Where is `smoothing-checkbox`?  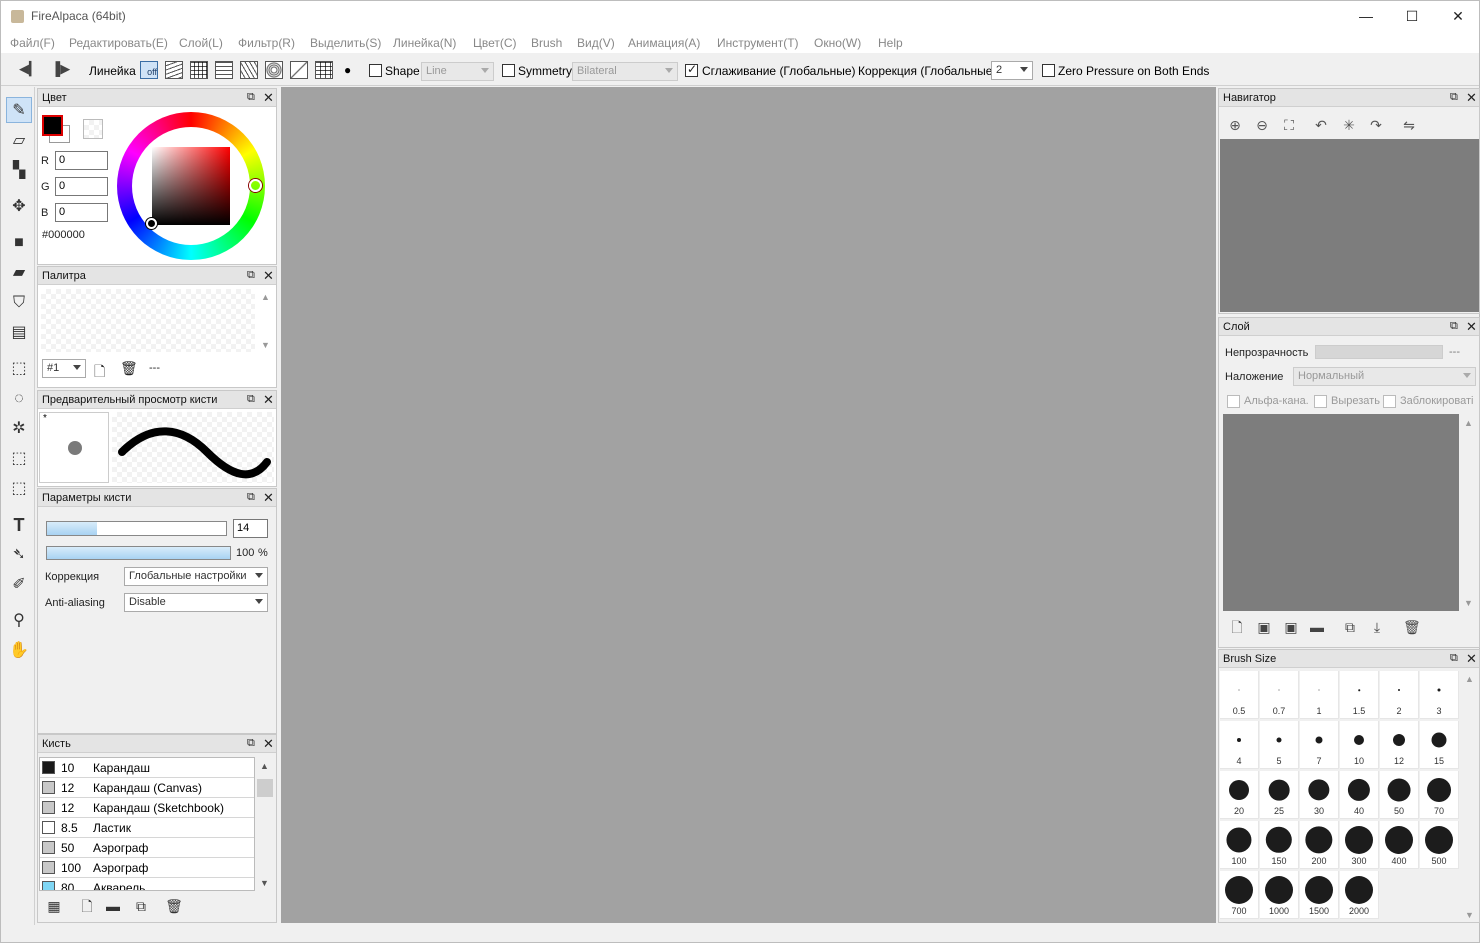
smoothing-checkbox is located at coordinates (691, 69).